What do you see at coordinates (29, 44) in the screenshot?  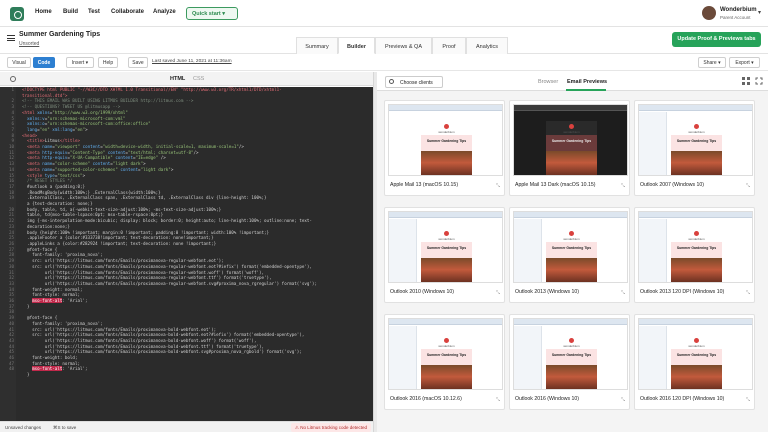 I see `folder-link: Unsorted` at bounding box center [29, 44].